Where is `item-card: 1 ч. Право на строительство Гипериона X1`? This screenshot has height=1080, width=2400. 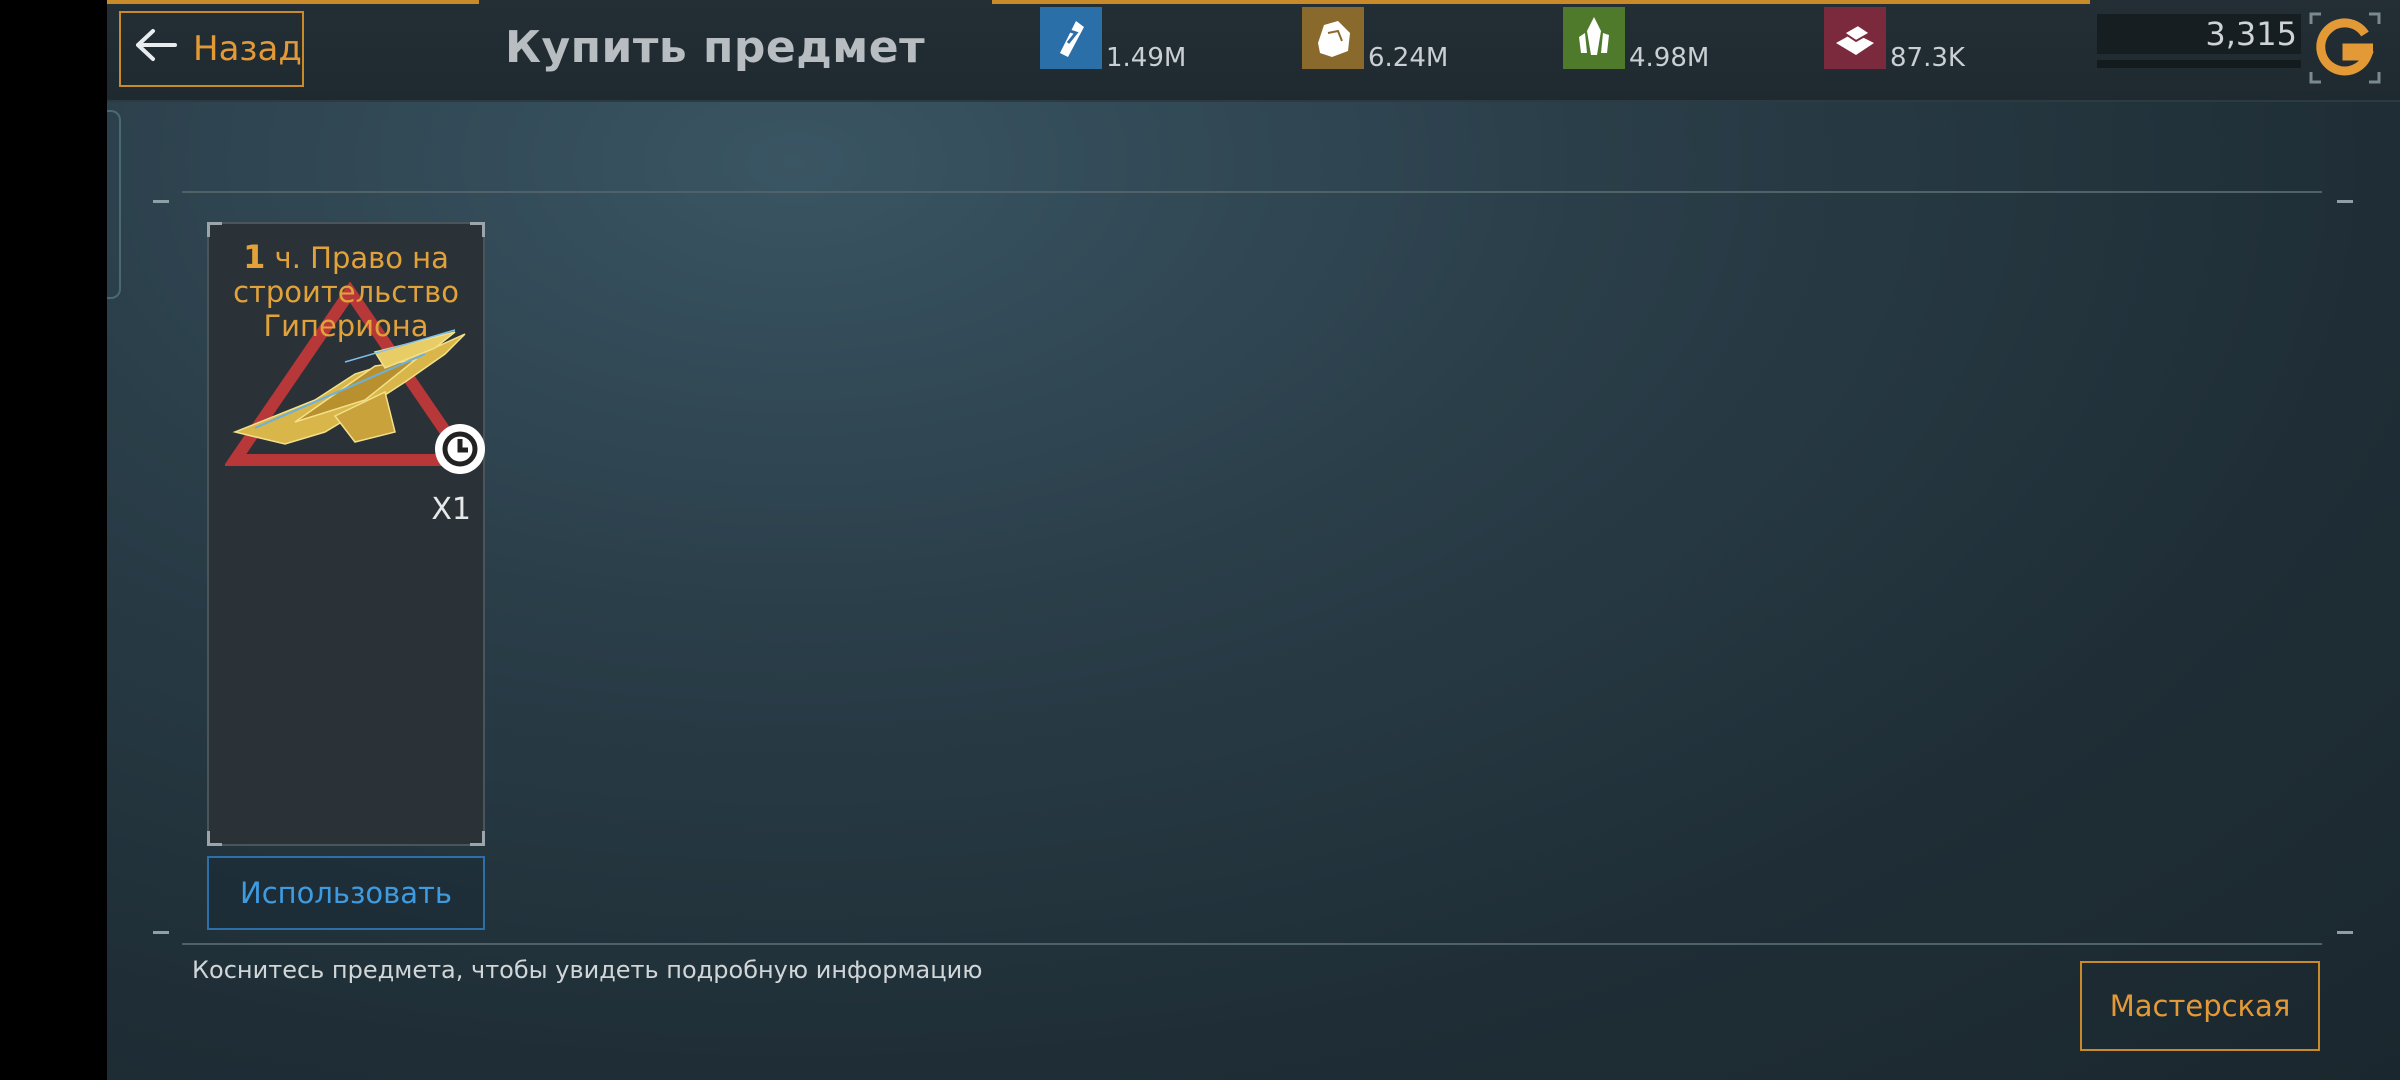 item-card: 1 ч. Право на строительство Гипериона X1 is located at coordinates (346, 534).